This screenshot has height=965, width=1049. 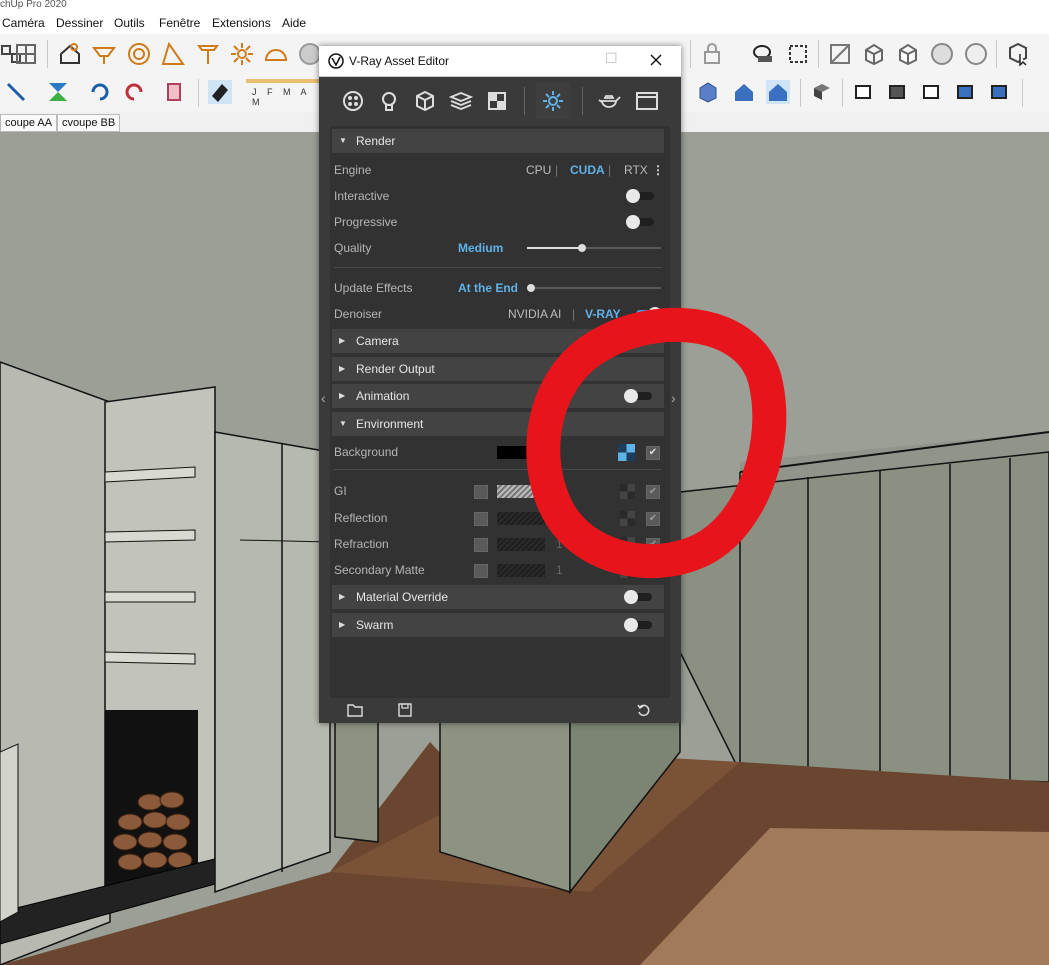 What do you see at coordinates (129, 23) in the screenshot?
I see `menu-tools: Outils` at bounding box center [129, 23].